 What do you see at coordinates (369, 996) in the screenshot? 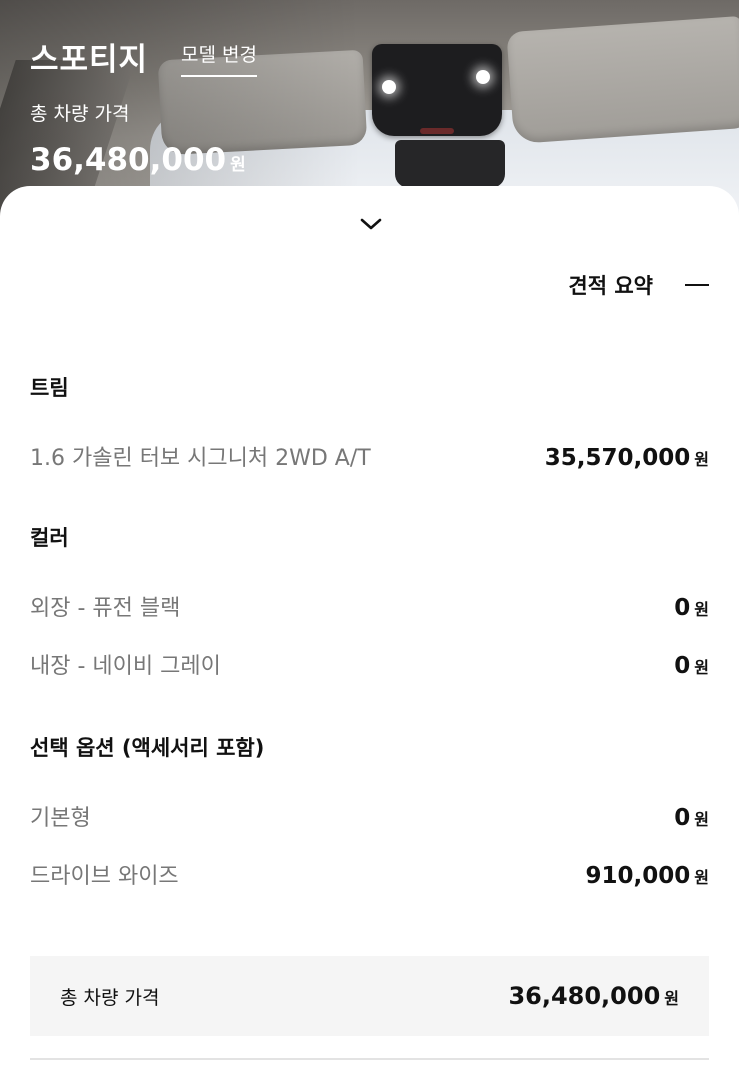
I see `total-price-box: 총 차량 가격 36,480,000 원` at bounding box center [369, 996].